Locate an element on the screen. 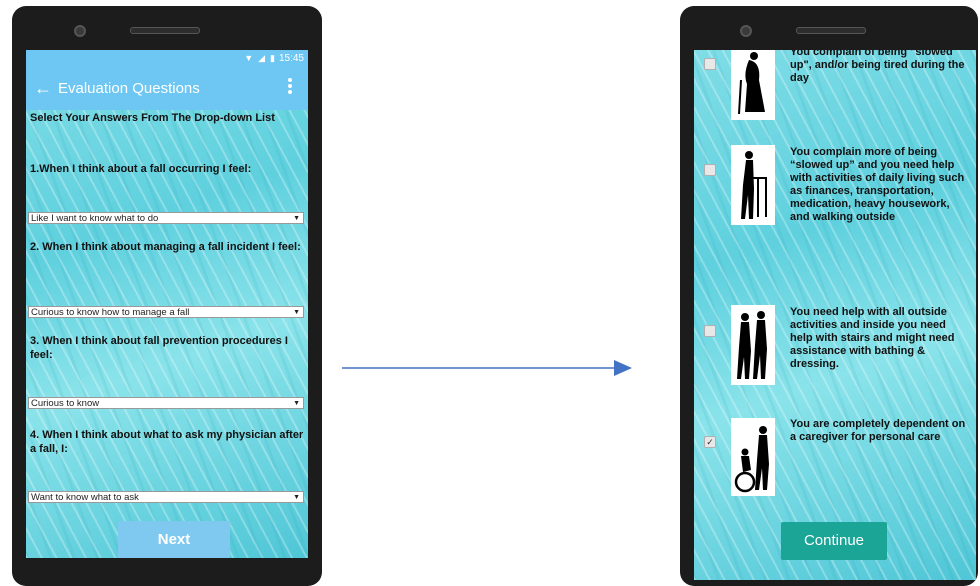 This screenshot has height=586, width=980. transition-arrow-icon is located at coordinates (487, 368).